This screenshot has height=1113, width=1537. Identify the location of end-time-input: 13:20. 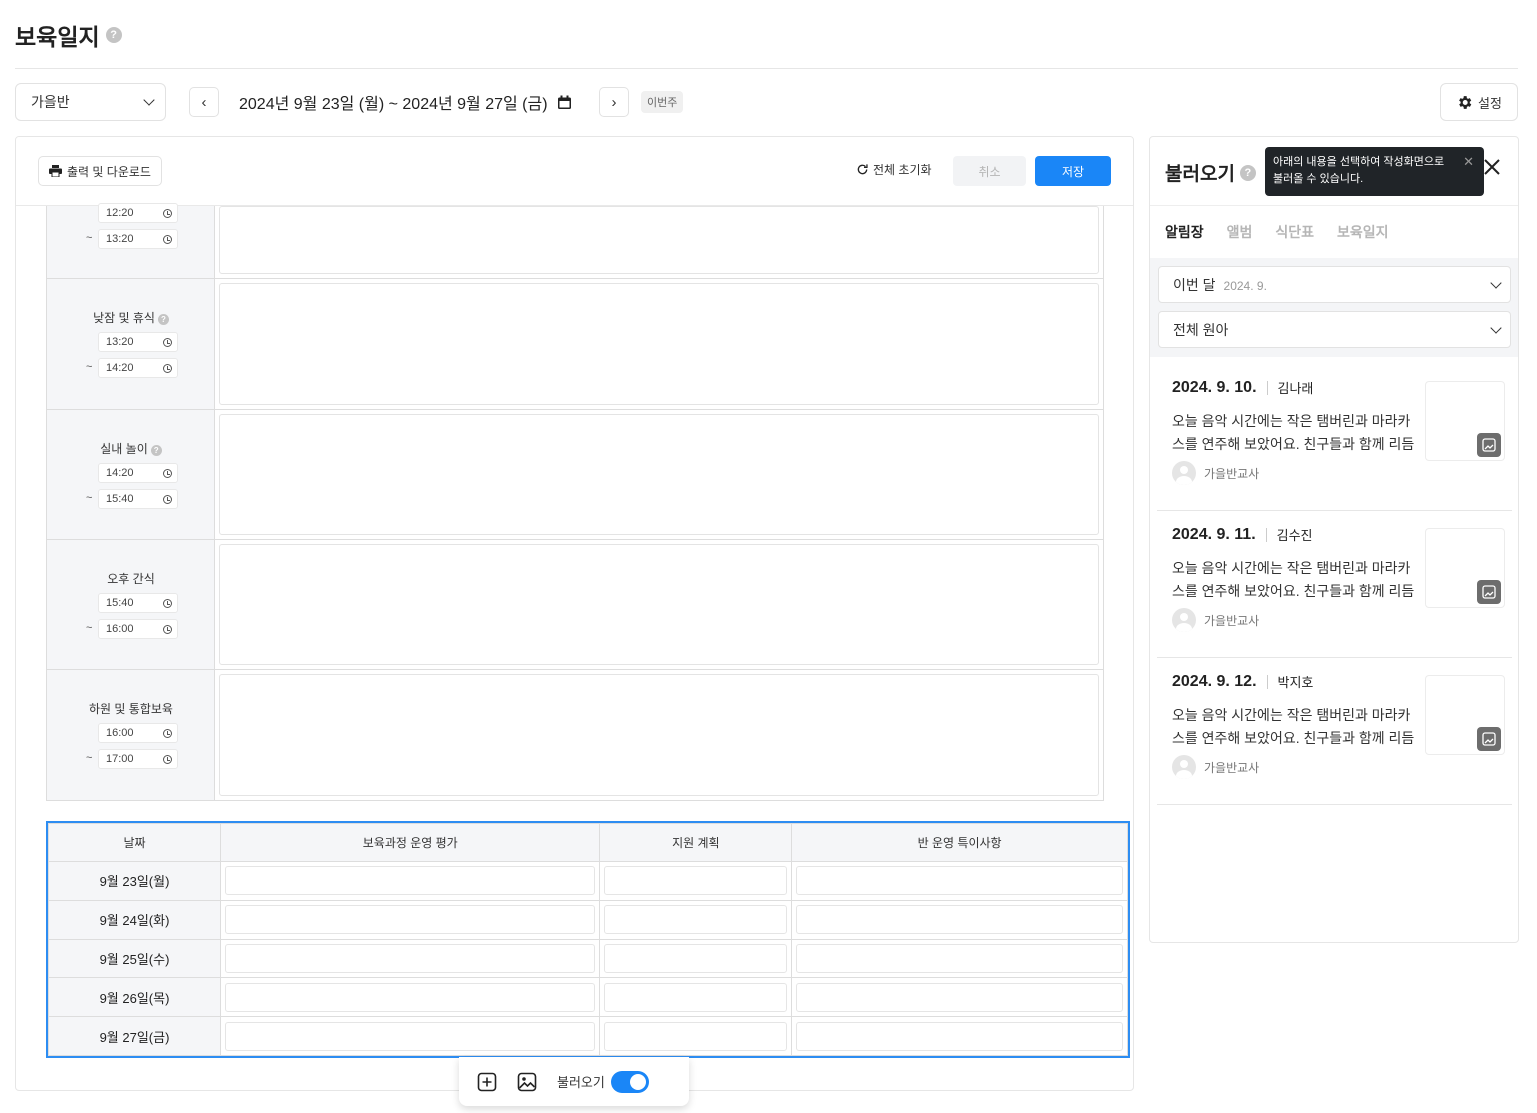
(138, 239).